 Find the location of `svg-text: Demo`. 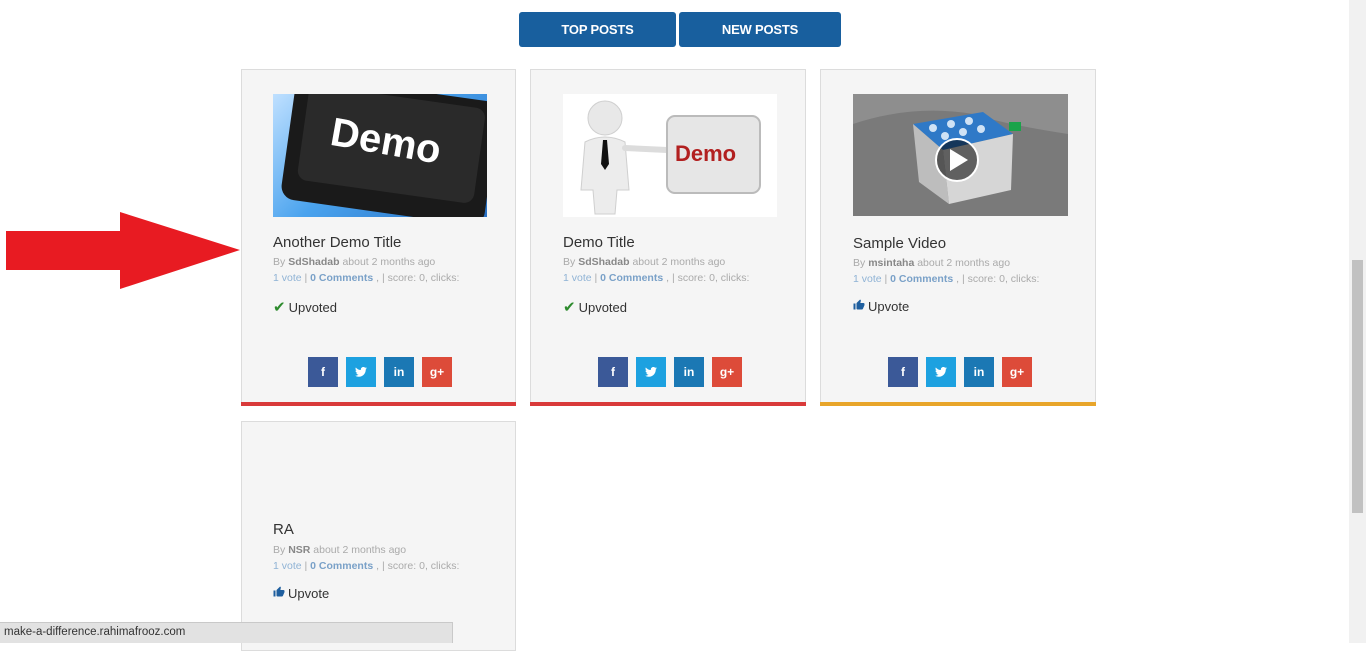

svg-text: Demo is located at coordinates (705, 153).